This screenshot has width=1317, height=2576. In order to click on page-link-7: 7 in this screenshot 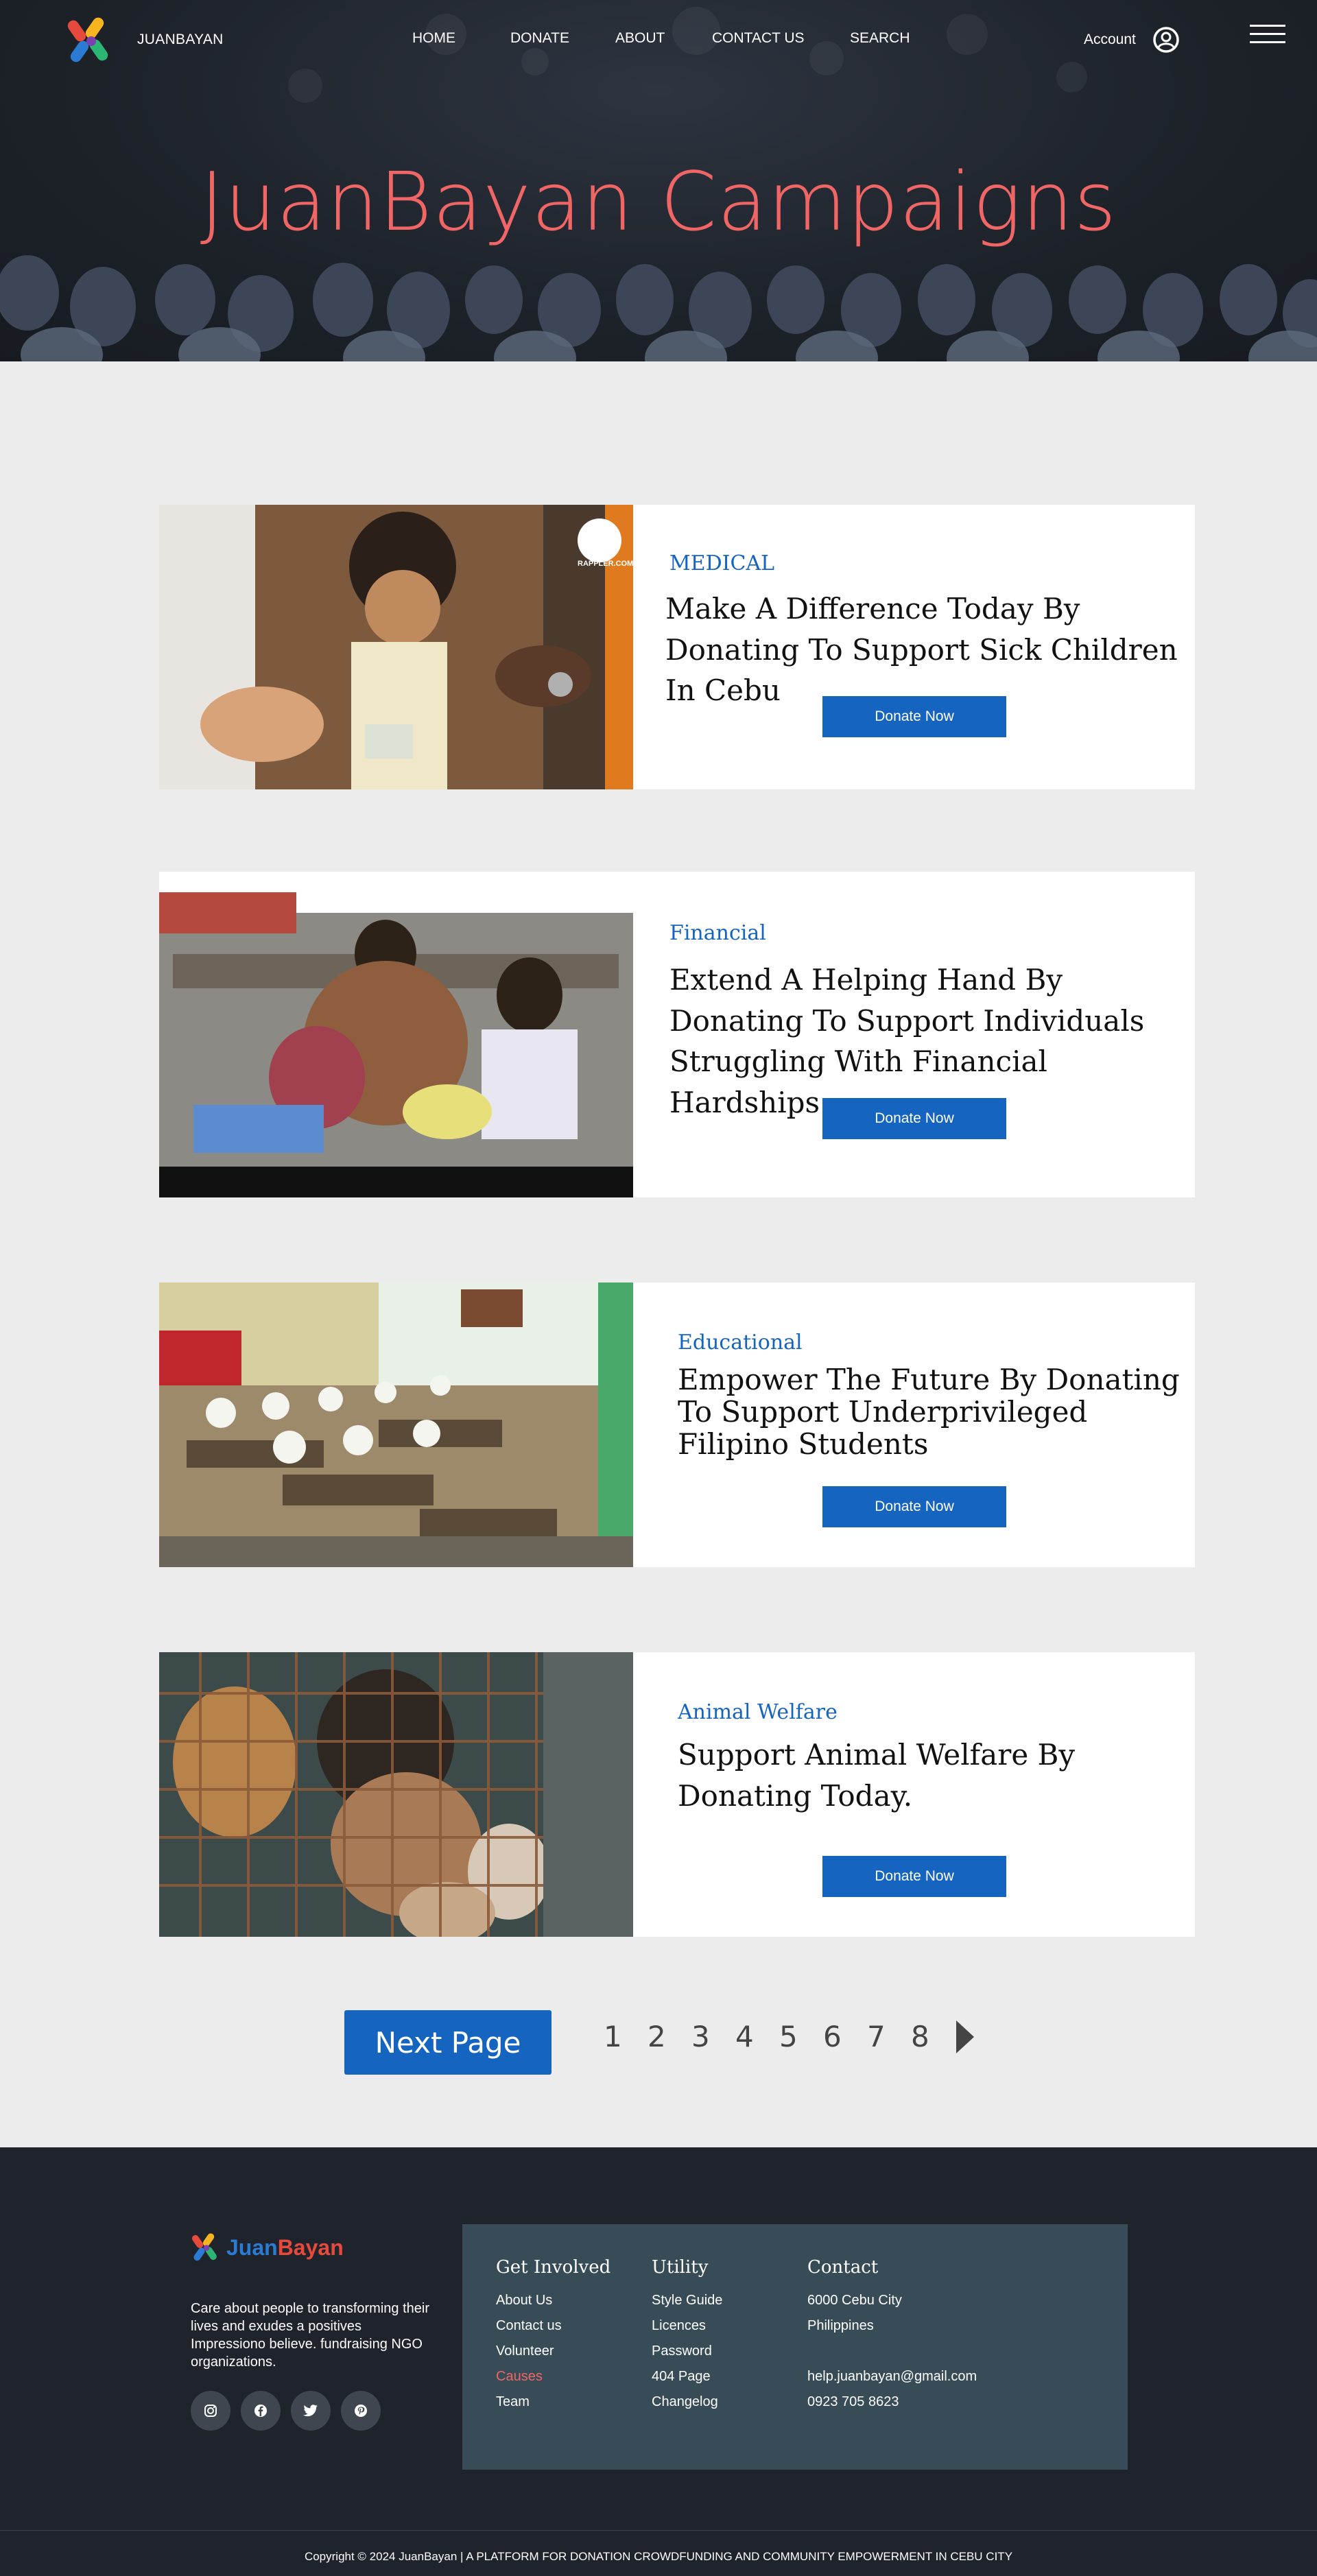, I will do `click(889, 2036)`.